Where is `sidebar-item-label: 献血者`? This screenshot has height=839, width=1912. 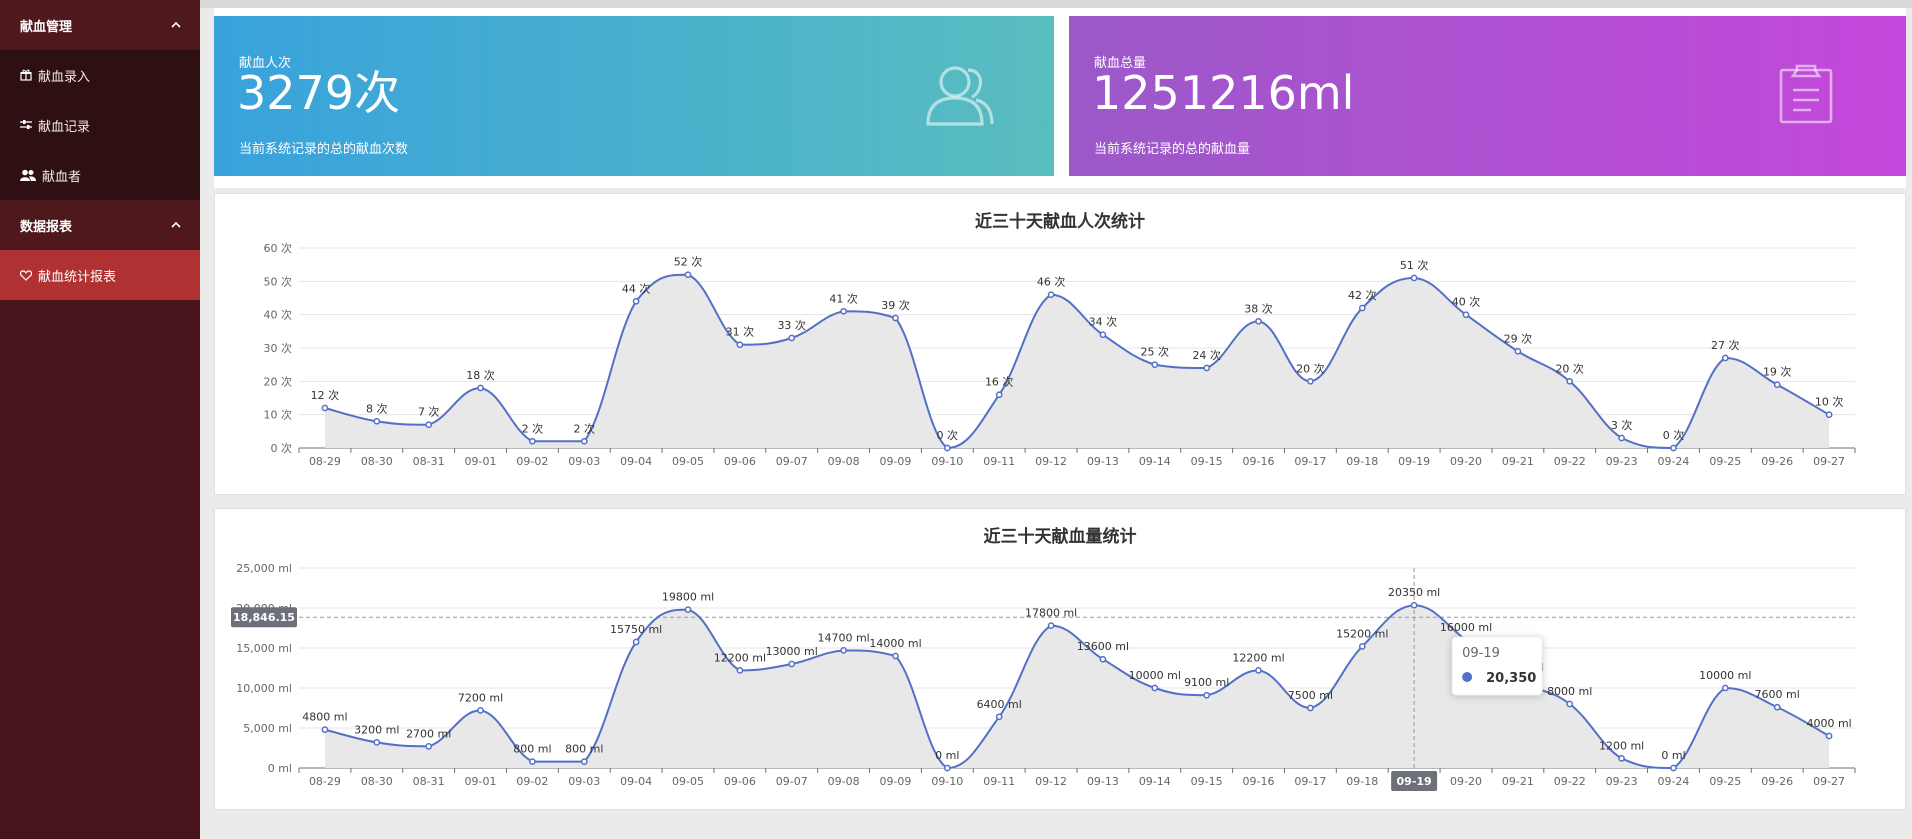
sidebar-item-label: 献血者 is located at coordinates (62, 177).